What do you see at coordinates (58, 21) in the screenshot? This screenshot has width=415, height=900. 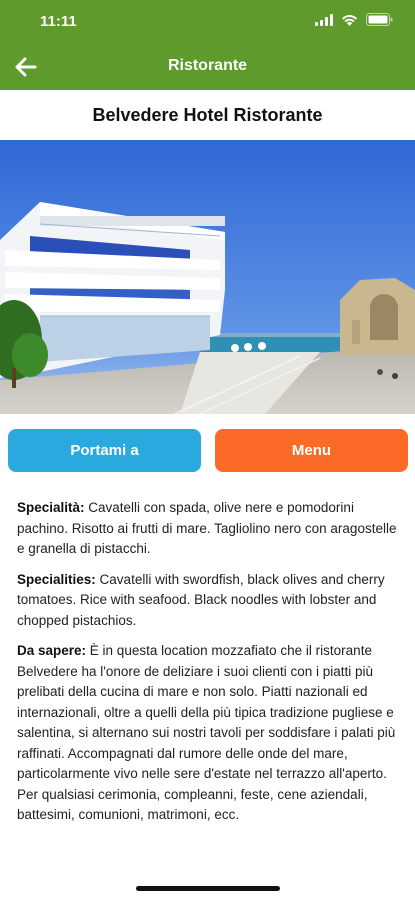 I see `status-time: 11:11` at bounding box center [58, 21].